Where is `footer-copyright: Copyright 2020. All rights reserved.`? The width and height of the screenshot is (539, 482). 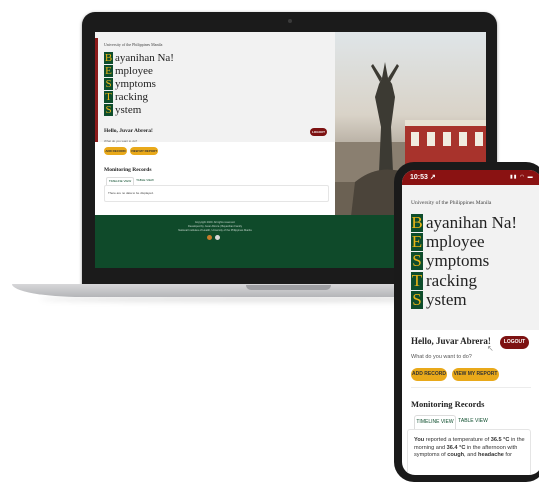 footer-copyright: Copyright 2020. All rights reserved. is located at coordinates (215, 222).